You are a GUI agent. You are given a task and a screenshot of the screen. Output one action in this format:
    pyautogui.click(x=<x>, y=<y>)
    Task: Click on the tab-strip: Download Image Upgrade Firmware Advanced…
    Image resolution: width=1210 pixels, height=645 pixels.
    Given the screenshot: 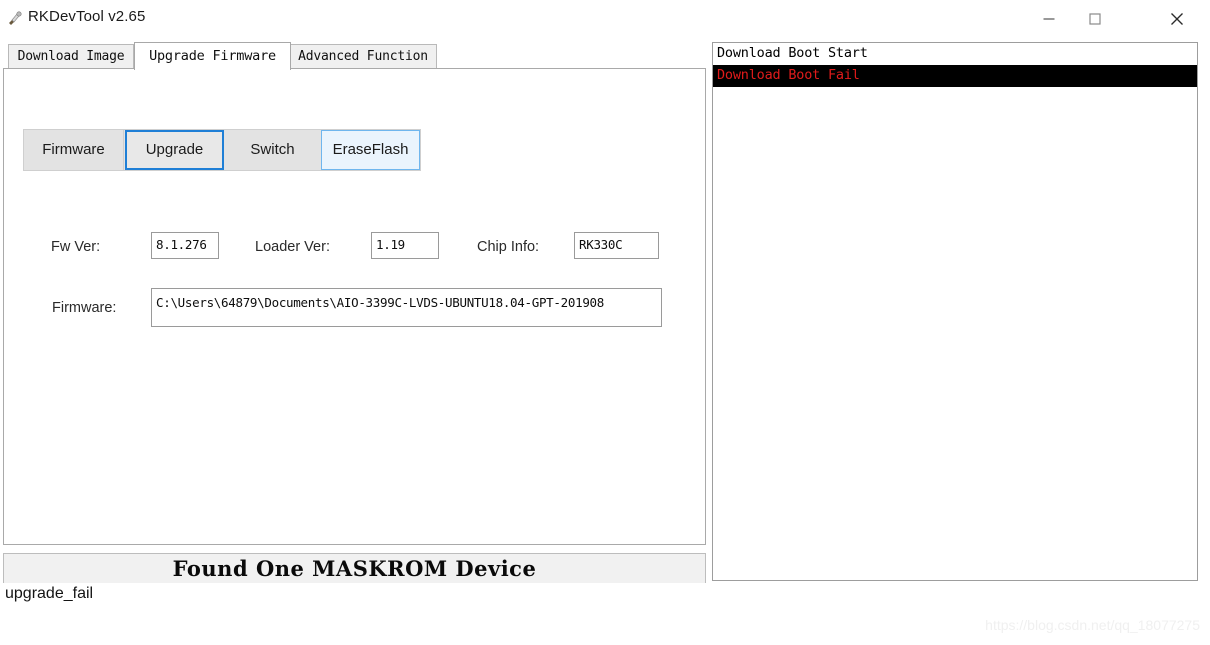 What is the action you would take?
    pyautogui.click(x=354, y=56)
    